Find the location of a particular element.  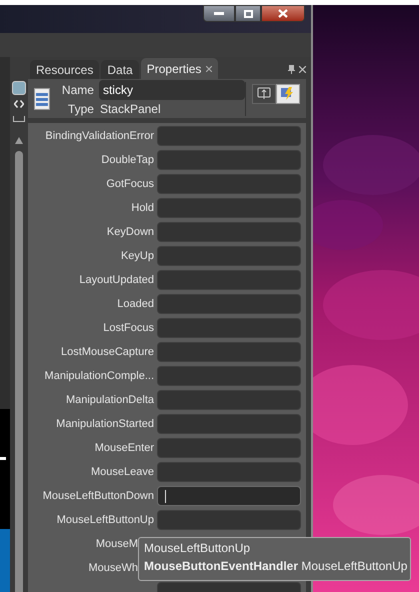

event-label: MouseLeave is located at coordinates (122, 472).